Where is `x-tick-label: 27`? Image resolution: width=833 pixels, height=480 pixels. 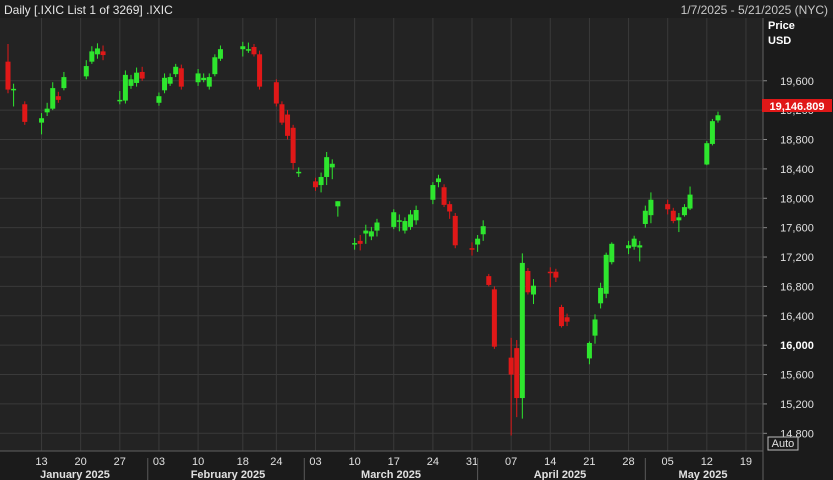
x-tick-label: 27 is located at coordinates (120, 462).